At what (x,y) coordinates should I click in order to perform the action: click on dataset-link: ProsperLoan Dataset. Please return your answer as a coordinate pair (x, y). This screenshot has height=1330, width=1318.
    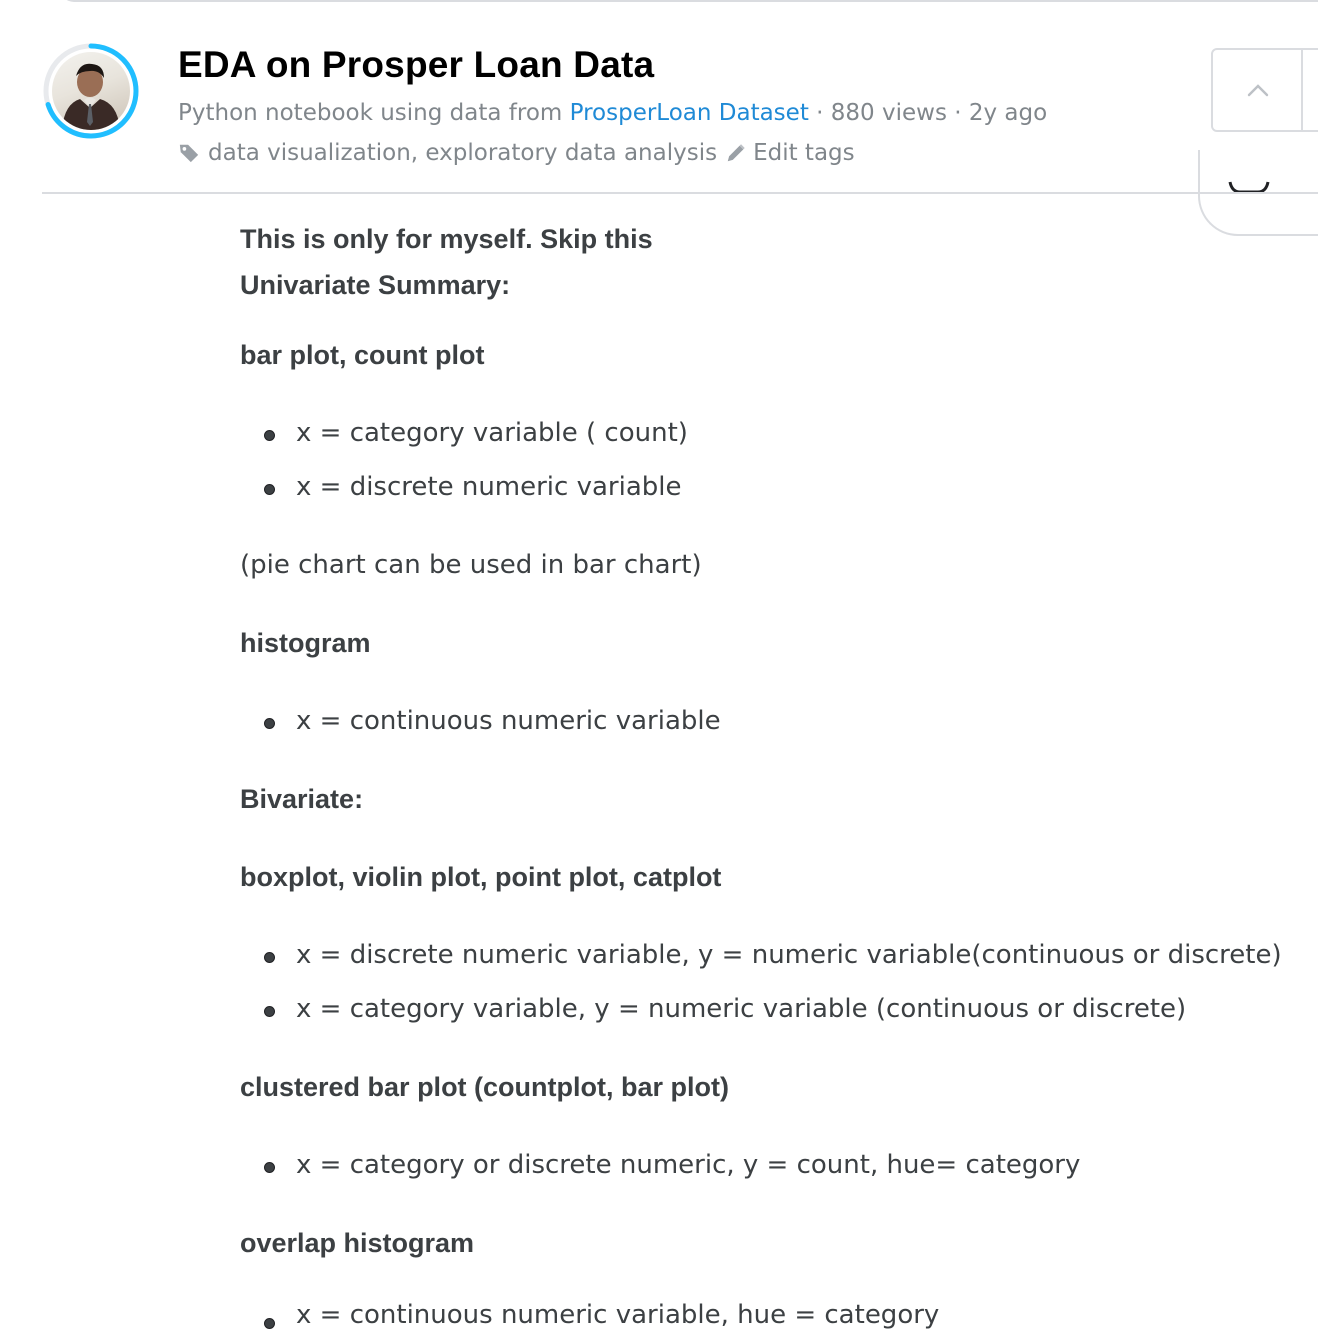
    Looking at the image, I should click on (689, 113).